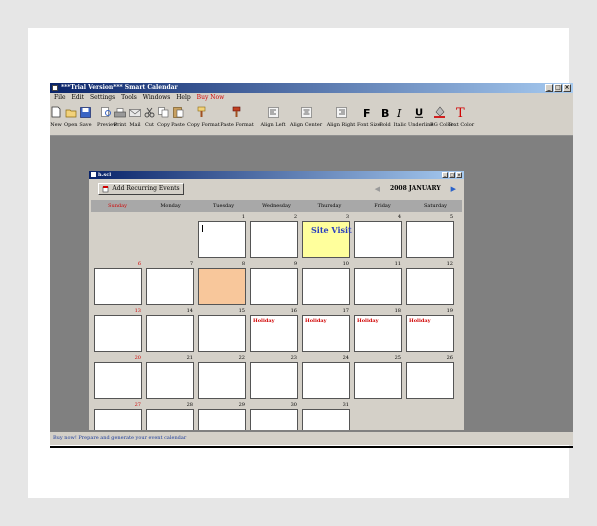 This screenshot has height=526, width=597. What do you see at coordinates (157, 97) in the screenshot?
I see `menu-windows: Windows` at bounding box center [157, 97].